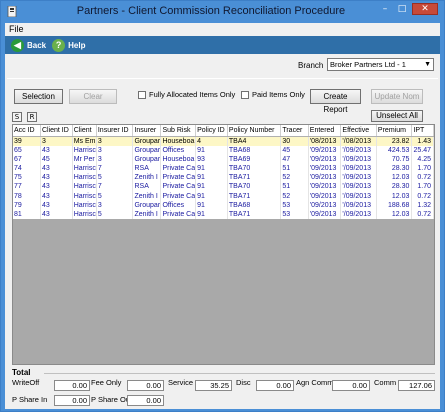 The width and height of the screenshot is (445, 412). What do you see at coordinates (147, 159) in the screenshot?
I see `table-cell: Groupar` at bounding box center [147, 159].